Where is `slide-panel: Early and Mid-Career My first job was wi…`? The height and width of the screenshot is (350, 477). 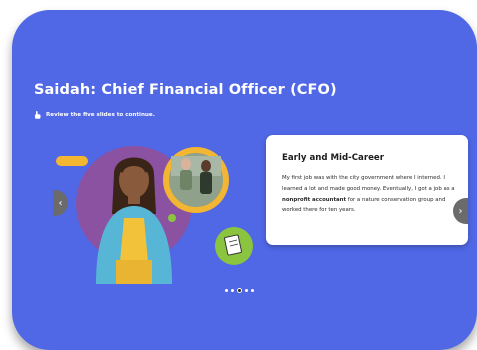
slide-panel: Early and Mid-Career My first job was wi… is located at coordinates (367, 190).